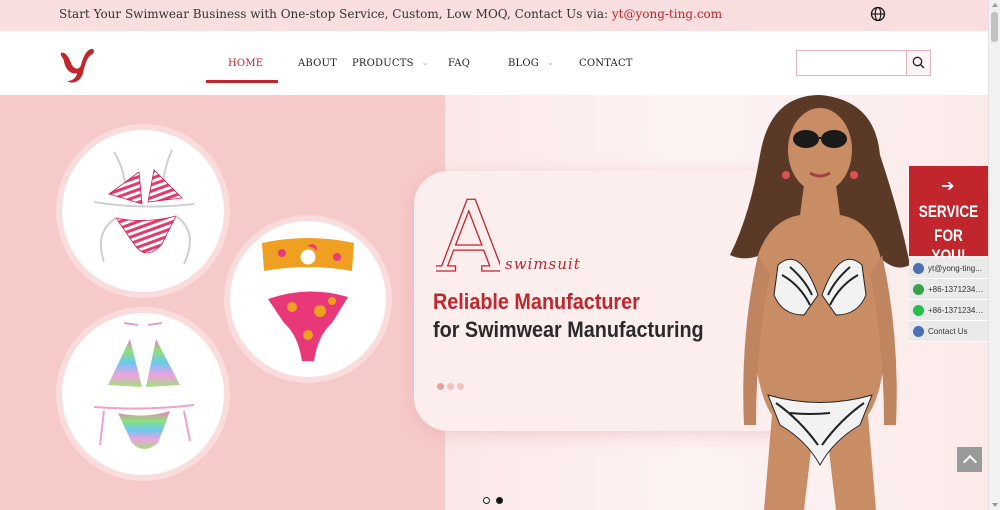 This screenshot has width=1000, height=510. I want to click on side-item-label: Contact Us, so click(948, 331).